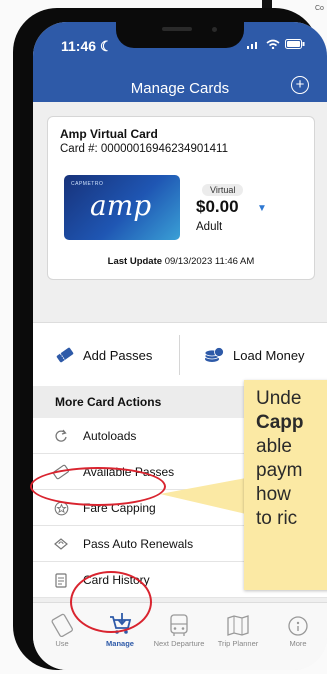 The width and height of the screenshot is (327, 674). I want to click on balance-caret-icon: ▼, so click(262, 208).